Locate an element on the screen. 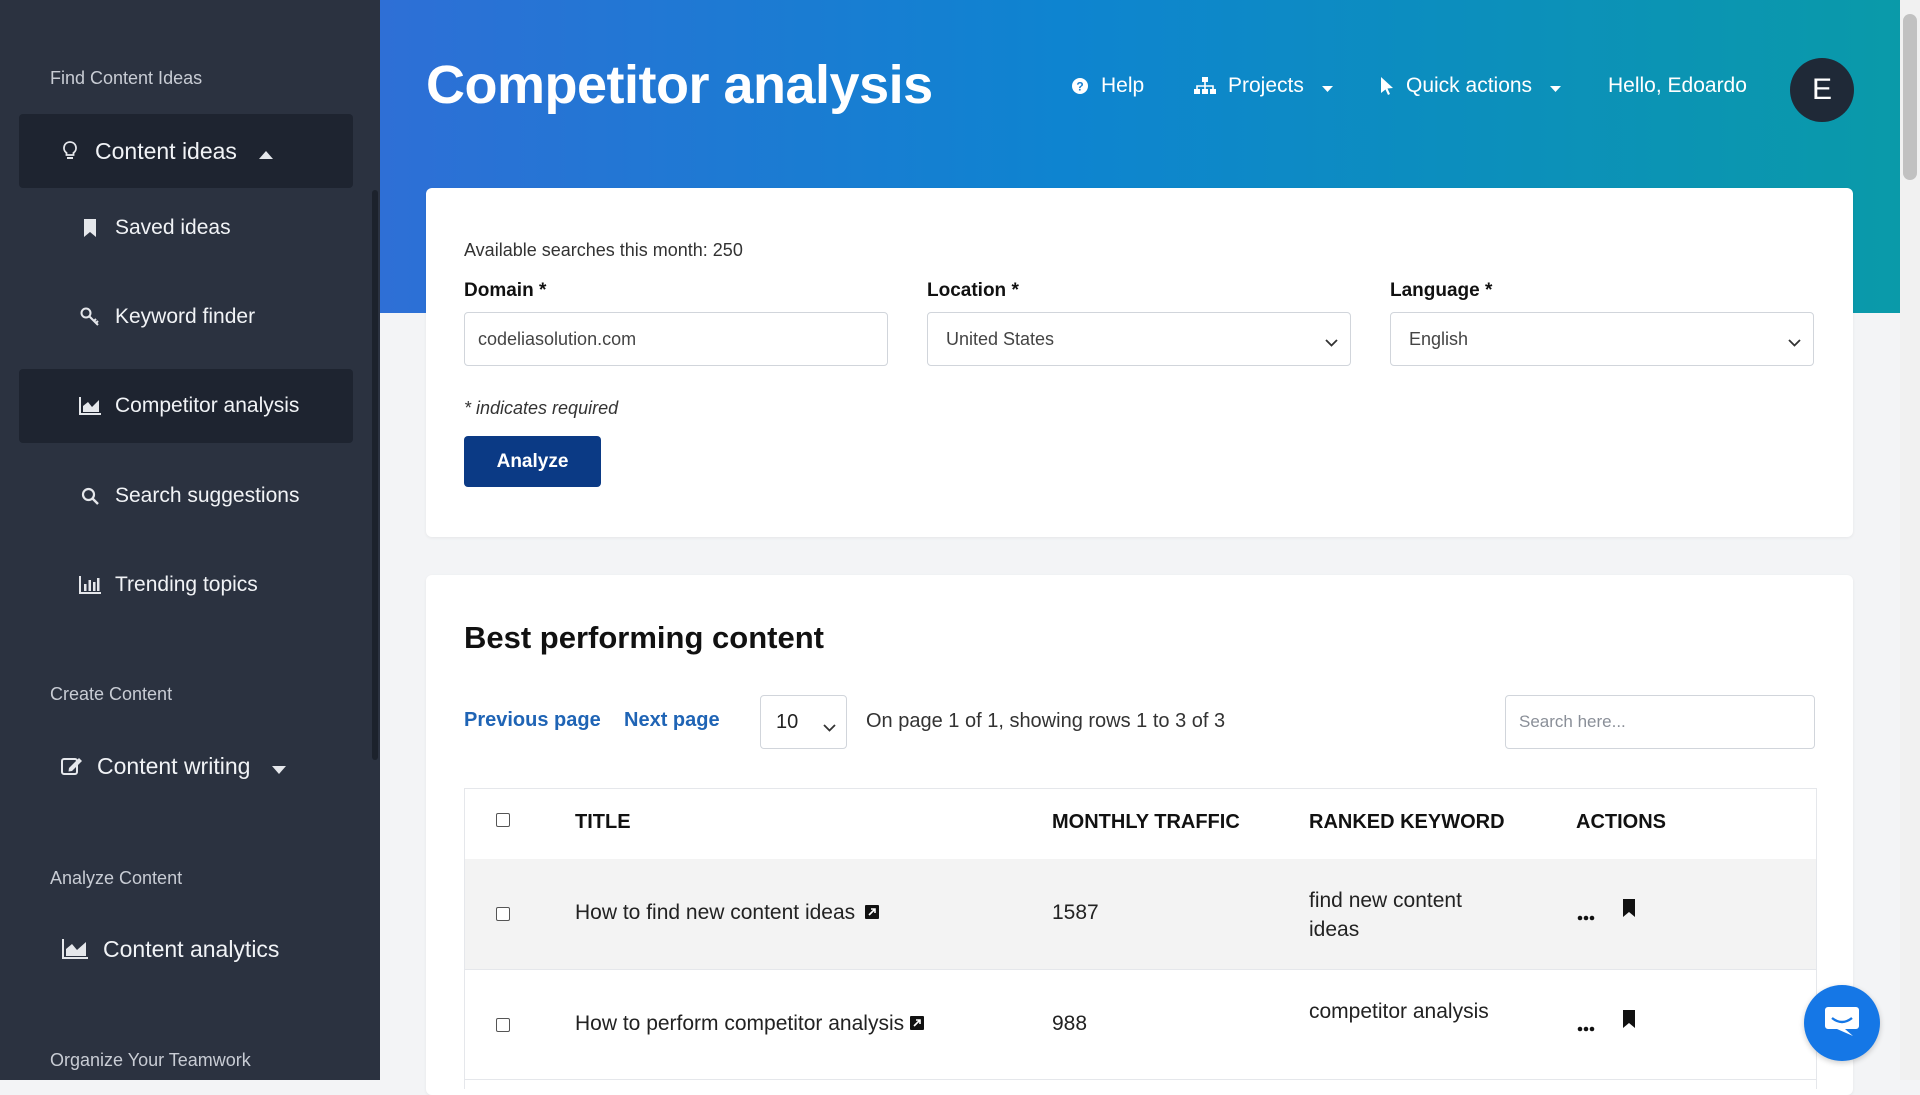  section-create-content: Create Content is located at coordinates (111, 694).